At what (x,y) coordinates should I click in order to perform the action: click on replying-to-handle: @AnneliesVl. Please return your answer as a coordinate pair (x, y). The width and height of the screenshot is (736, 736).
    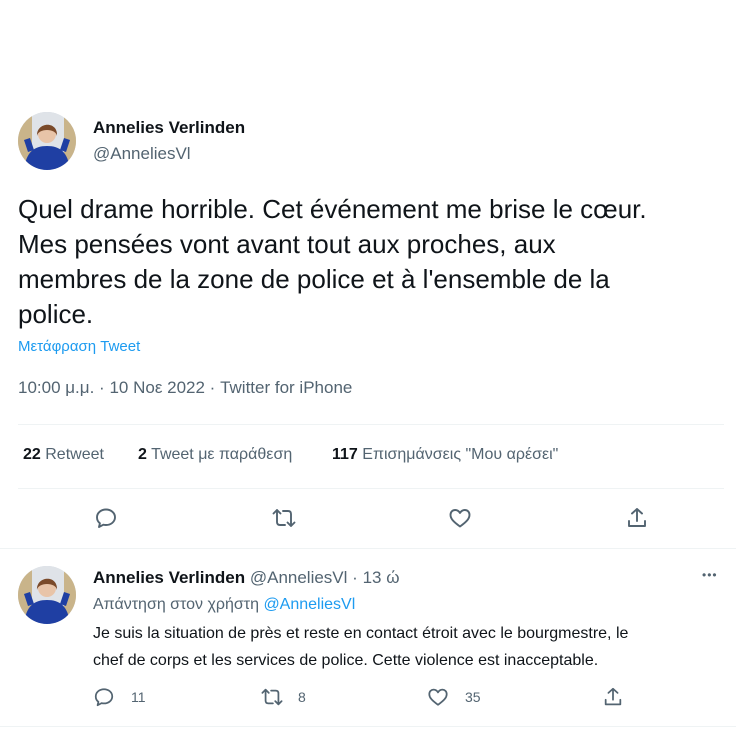
    Looking at the image, I should click on (309, 604).